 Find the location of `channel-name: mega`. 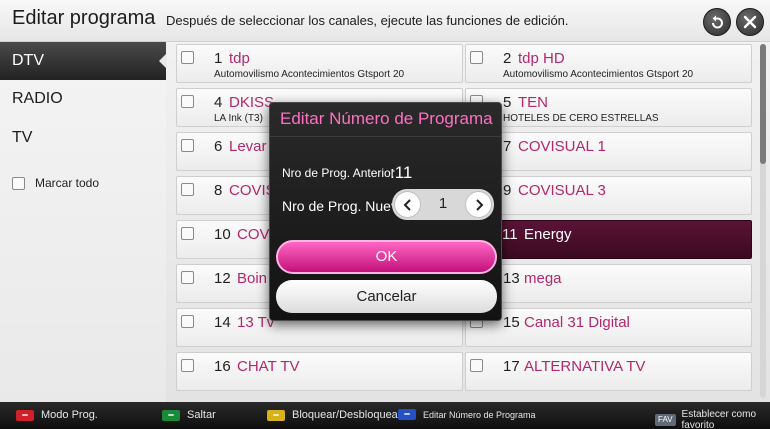

channel-name: mega is located at coordinates (543, 278).